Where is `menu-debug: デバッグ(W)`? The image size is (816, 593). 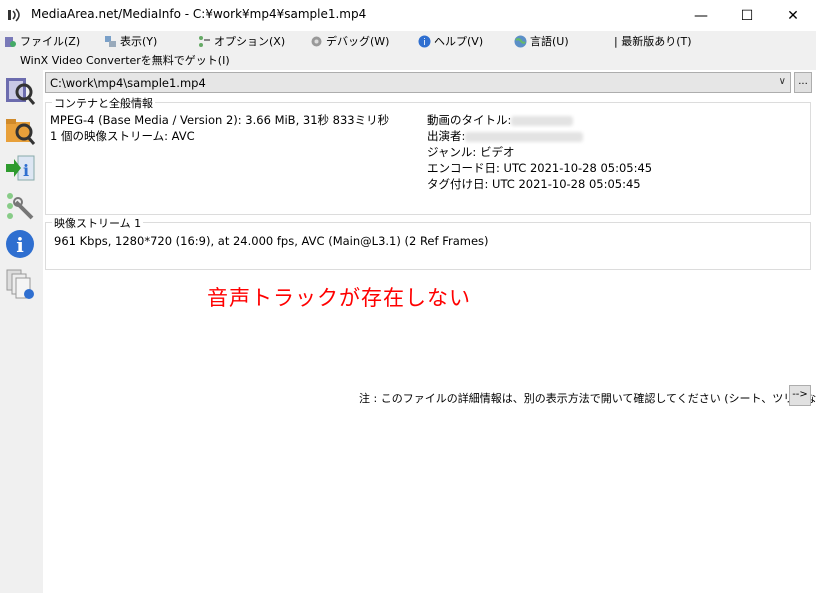 menu-debug: デバッグ(W) is located at coordinates (349, 41).